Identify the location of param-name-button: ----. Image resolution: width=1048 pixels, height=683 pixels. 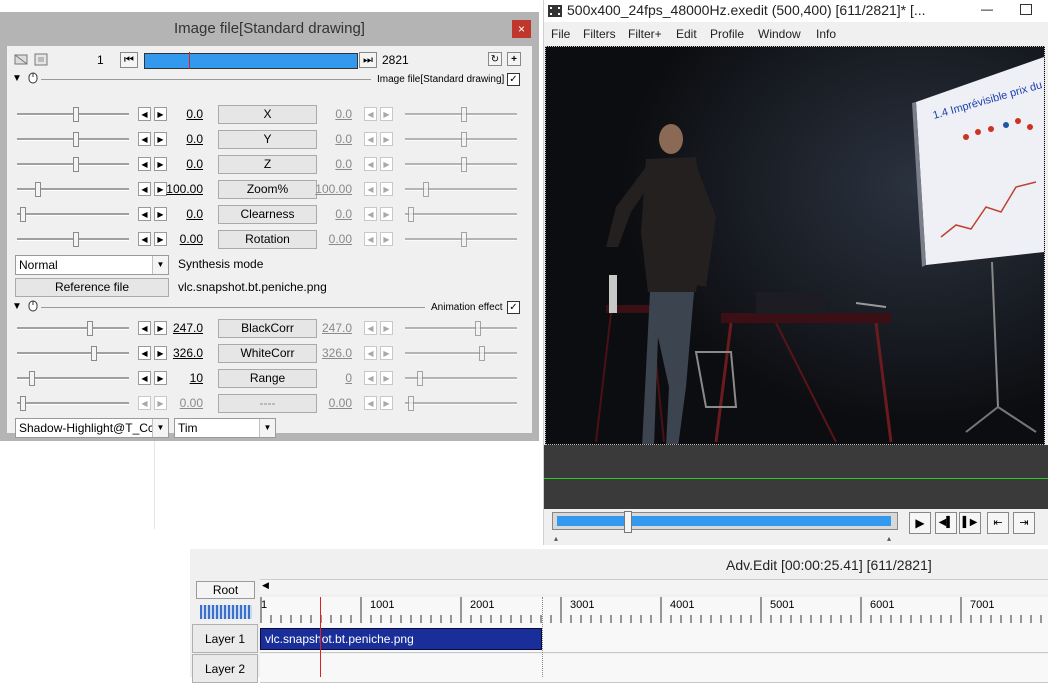
(267, 403).